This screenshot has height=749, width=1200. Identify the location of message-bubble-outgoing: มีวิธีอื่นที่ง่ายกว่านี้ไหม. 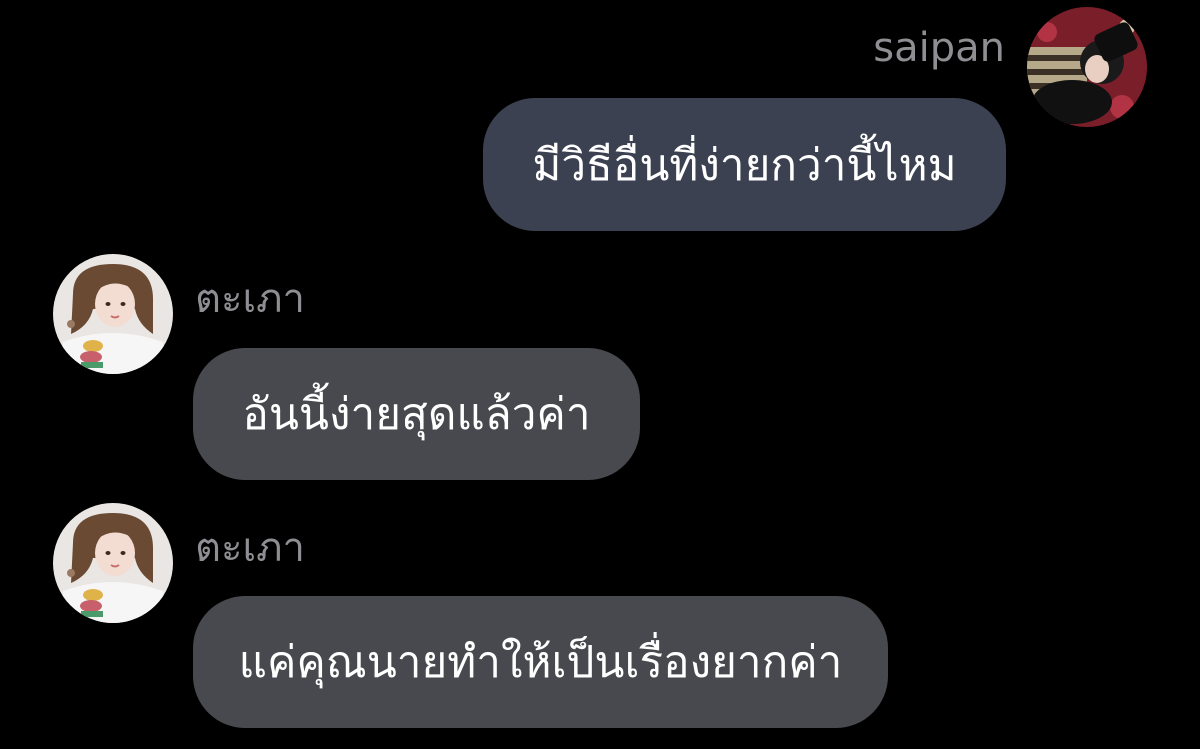
(744, 164).